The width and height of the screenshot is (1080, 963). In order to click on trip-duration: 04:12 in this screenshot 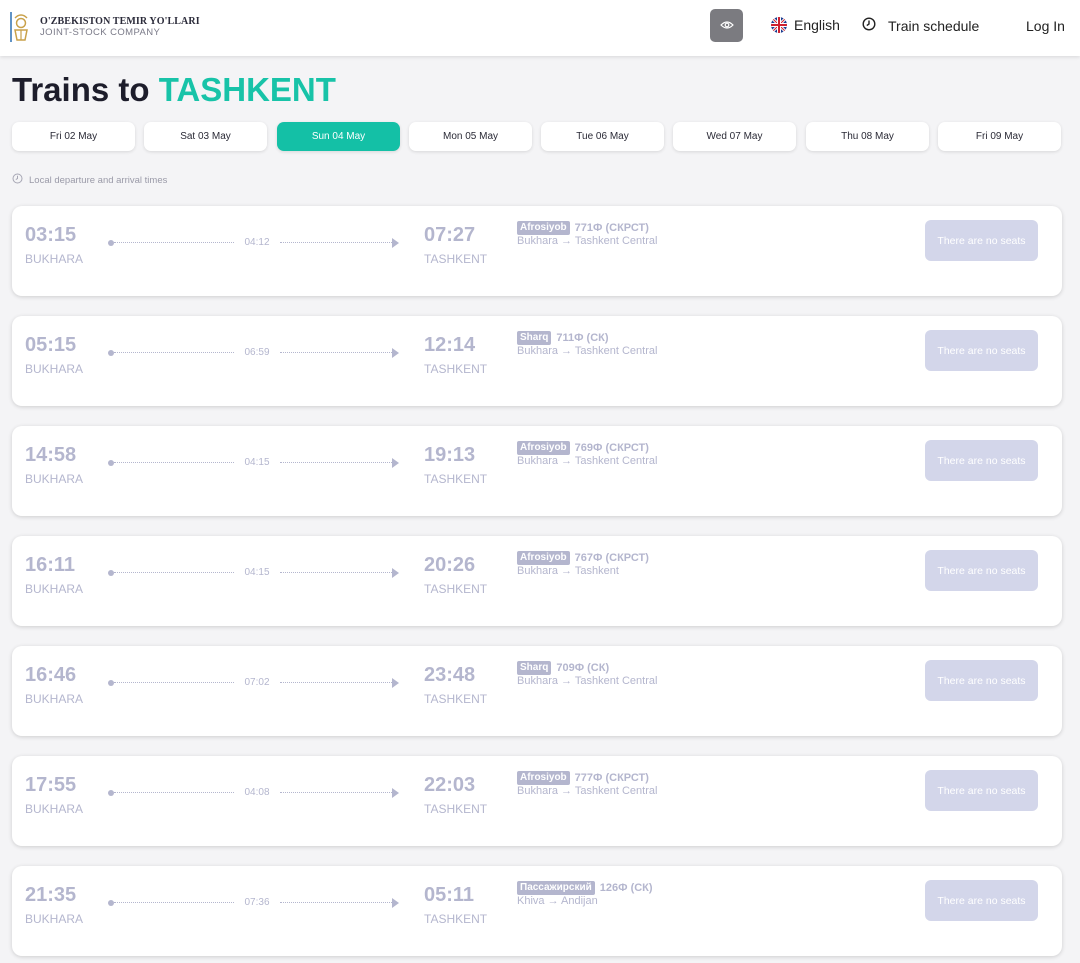, I will do `click(257, 242)`.